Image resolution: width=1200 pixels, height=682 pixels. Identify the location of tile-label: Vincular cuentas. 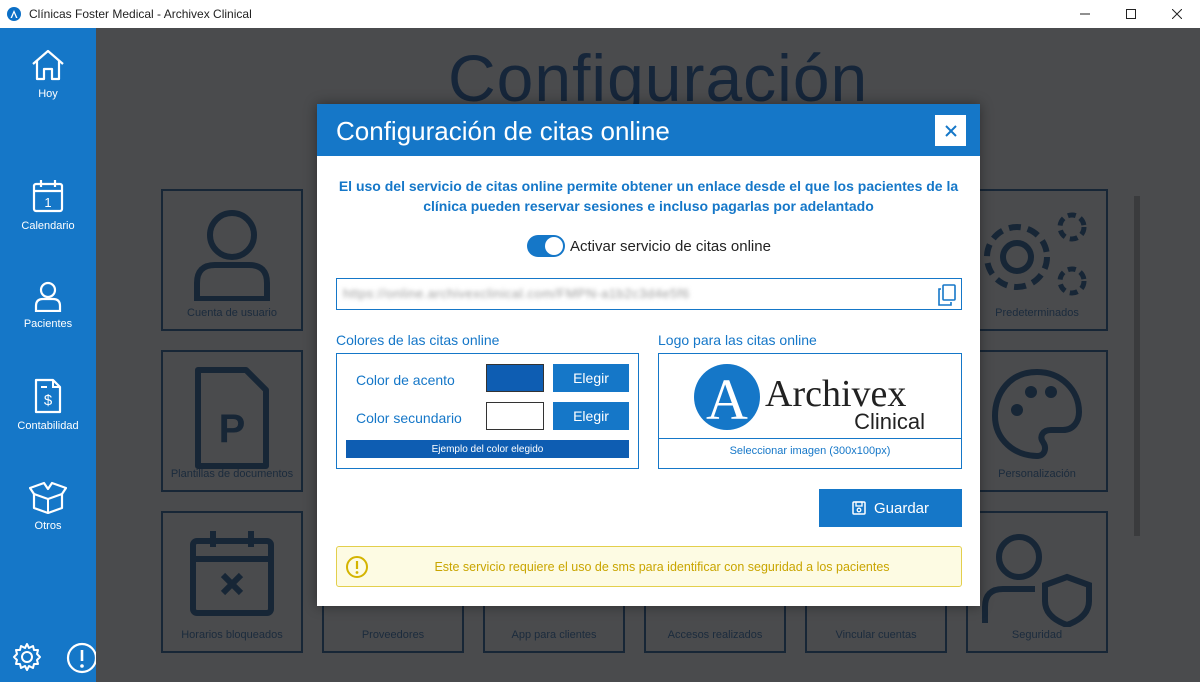
(876, 635).